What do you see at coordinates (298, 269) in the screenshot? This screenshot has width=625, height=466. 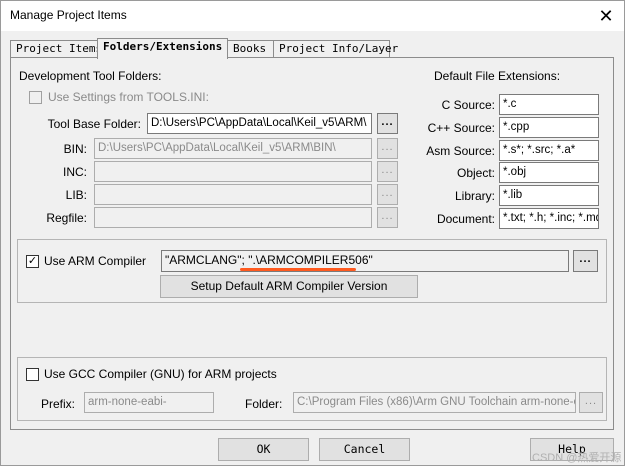 I see `highlight-underline` at bounding box center [298, 269].